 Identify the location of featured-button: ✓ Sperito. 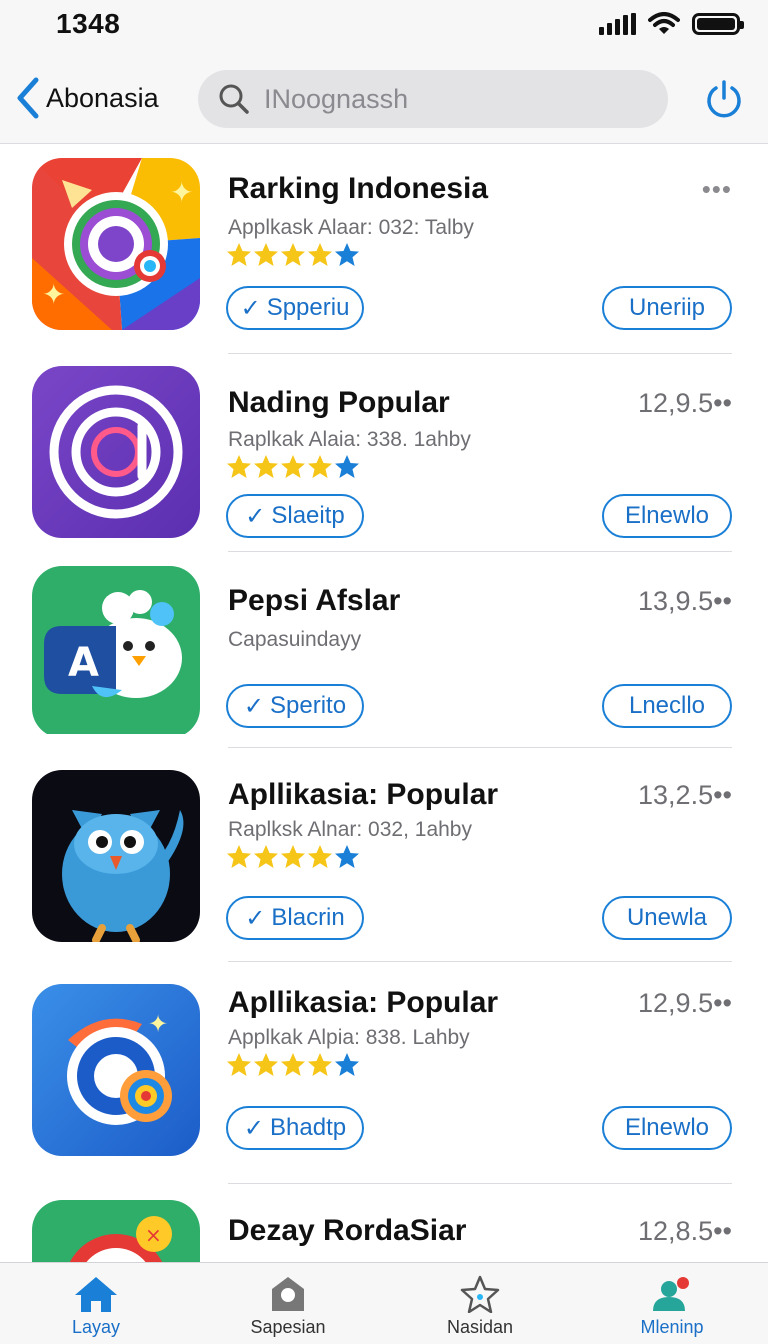
(295, 706).